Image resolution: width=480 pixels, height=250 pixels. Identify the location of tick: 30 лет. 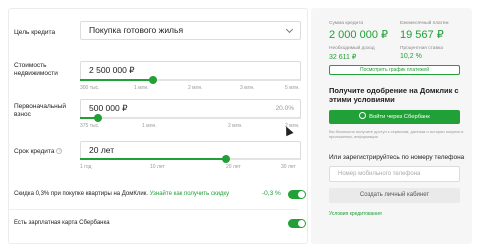
(288, 167).